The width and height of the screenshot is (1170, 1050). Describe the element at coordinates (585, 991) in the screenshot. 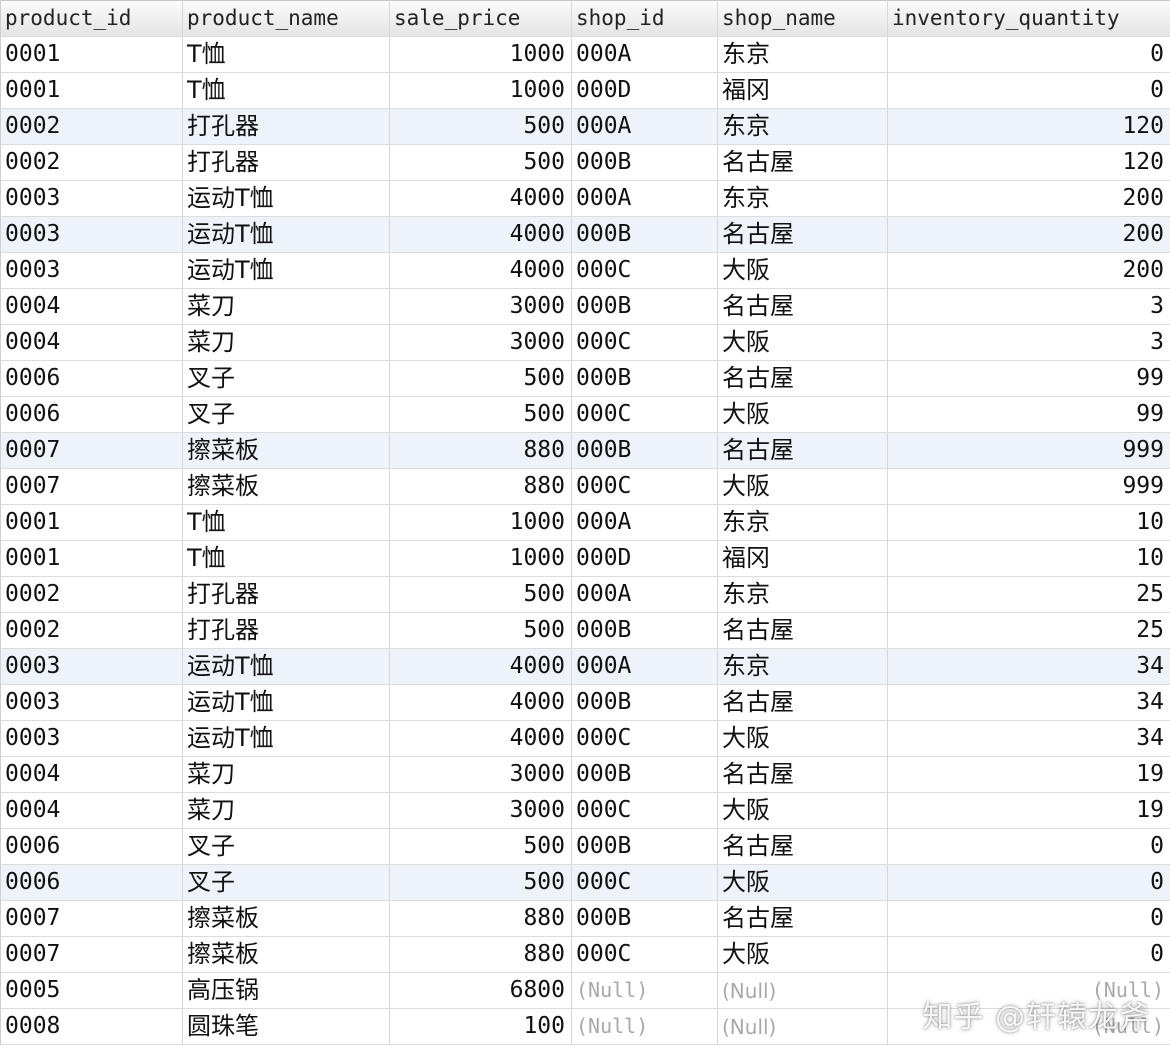

I see `table-row: 0005 高压锅 6800 (Null) (Null) (Null)` at that location.